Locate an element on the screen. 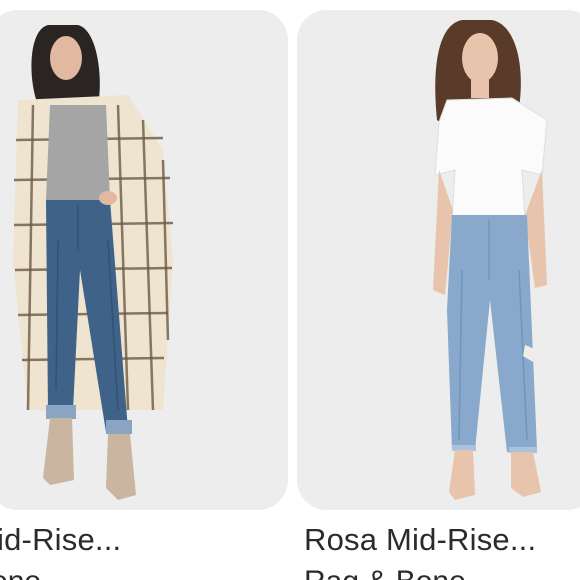 This screenshot has width=580, height=580. product-brand: Rag & Bone is located at coordinates (385, 572).